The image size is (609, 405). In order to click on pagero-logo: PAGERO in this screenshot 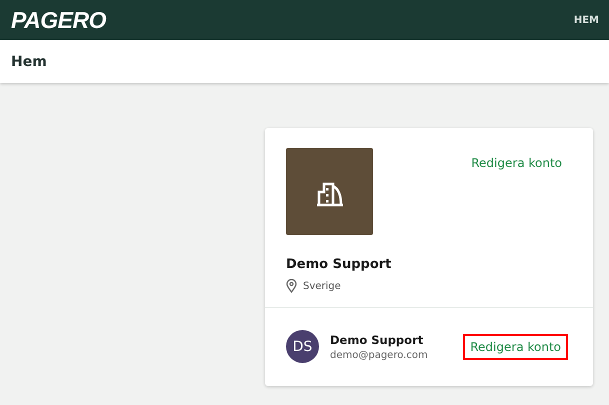, I will do `click(58, 20)`.